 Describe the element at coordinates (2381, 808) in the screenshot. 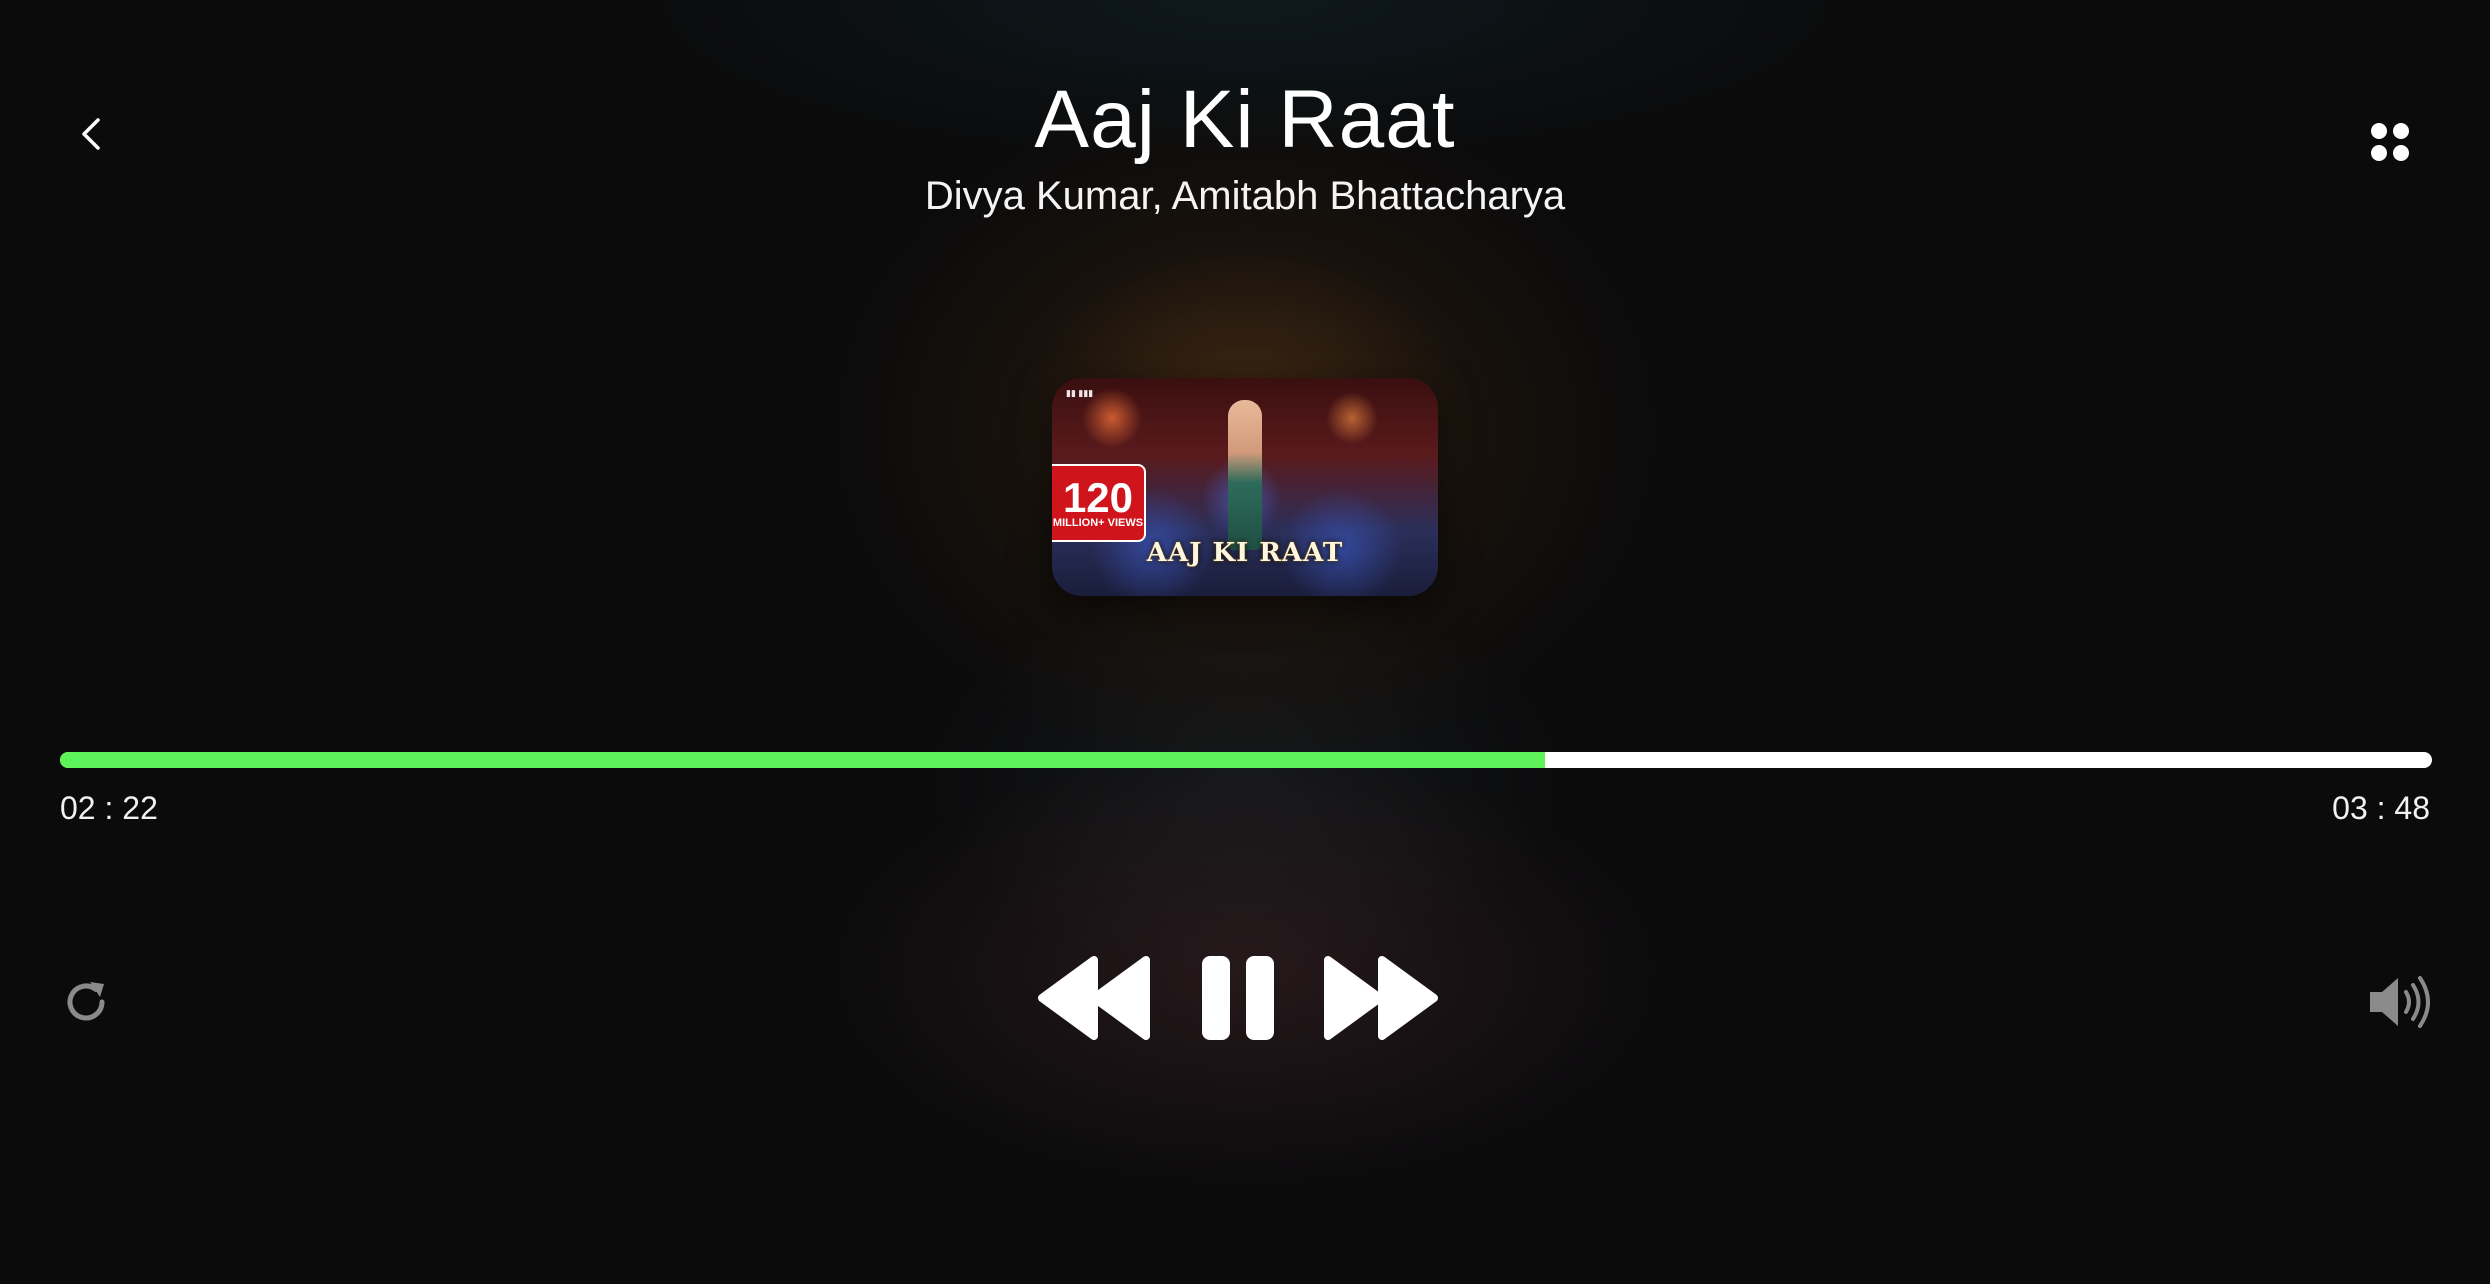

I see `total-time: 03 : 48` at that location.